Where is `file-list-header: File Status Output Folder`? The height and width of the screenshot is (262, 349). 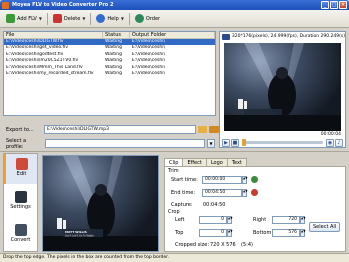 file-list-header: File Status Output Folder is located at coordinates (109, 35).